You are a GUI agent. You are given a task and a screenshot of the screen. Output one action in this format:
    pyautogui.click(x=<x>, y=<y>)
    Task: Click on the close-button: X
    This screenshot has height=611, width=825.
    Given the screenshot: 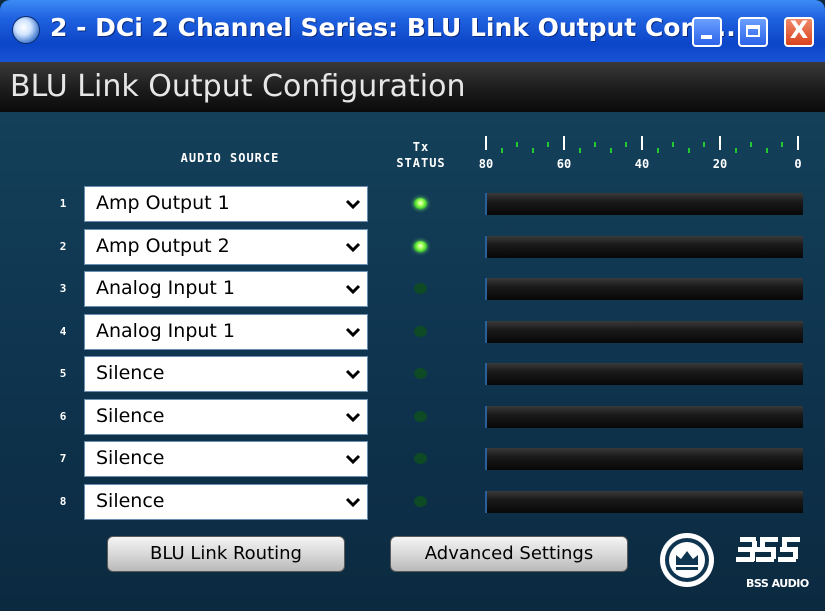 What is the action you would take?
    pyautogui.click(x=799, y=31)
    